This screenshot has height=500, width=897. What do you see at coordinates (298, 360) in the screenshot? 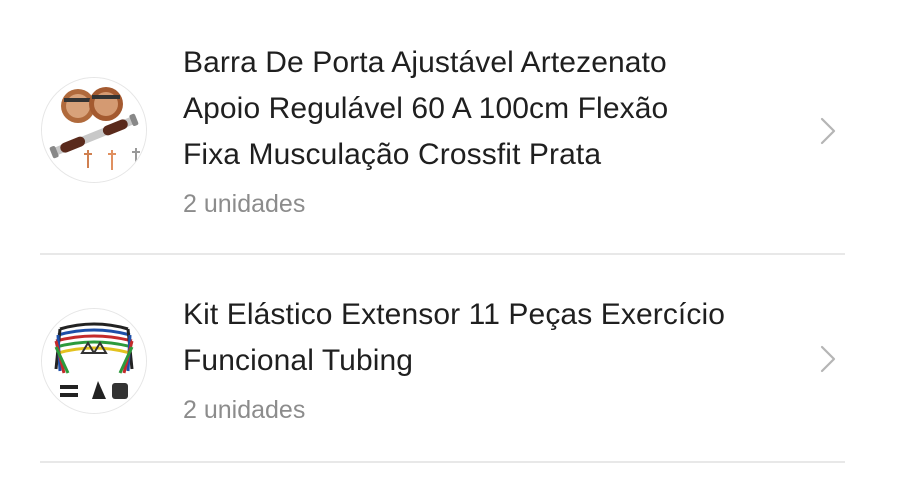
I see `product-title-line: Funcional Tubing` at bounding box center [298, 360].